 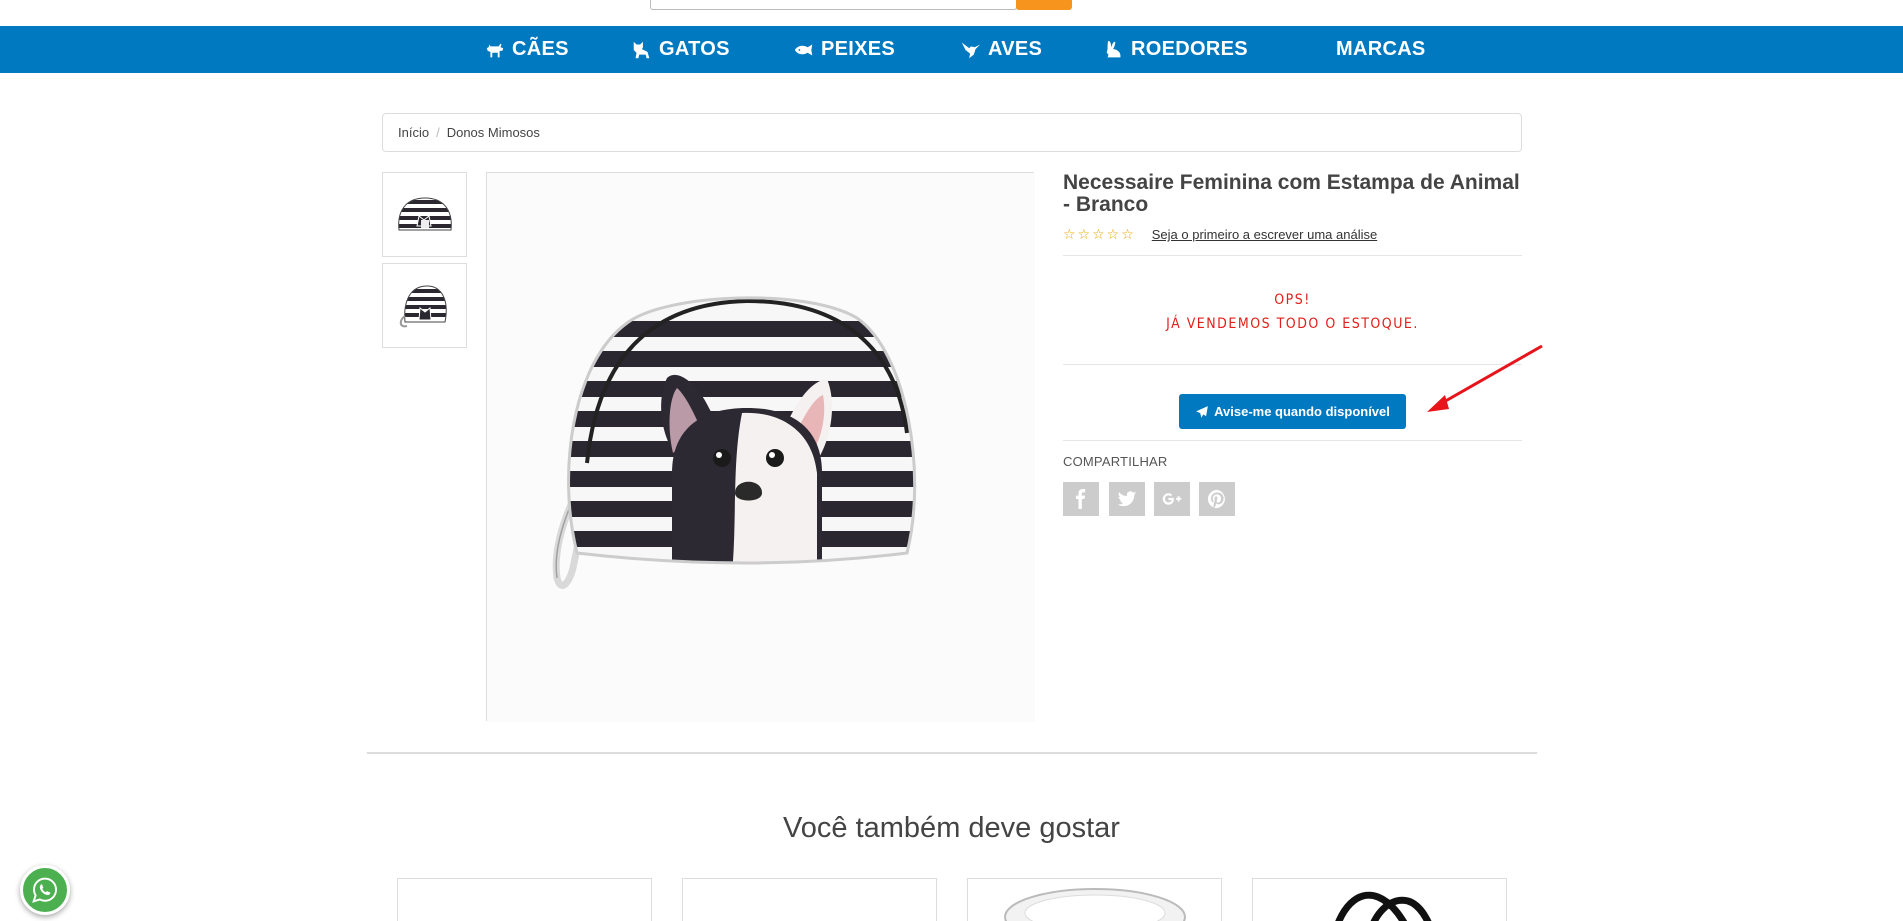 I want to click on facebook-icon, so click(x=1081, y=499).